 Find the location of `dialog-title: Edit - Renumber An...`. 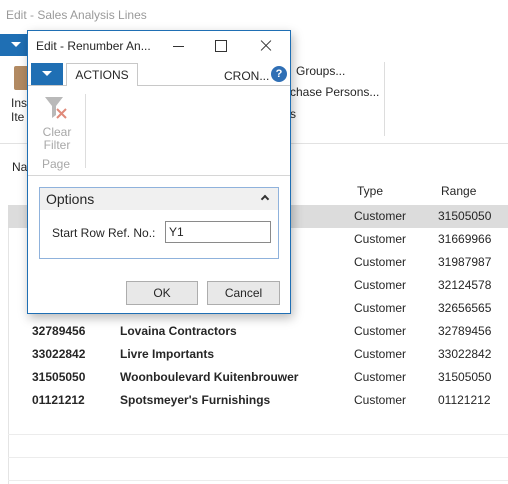

dialog-title: Edit - Renumber An... is located at coordinates (93, 46).